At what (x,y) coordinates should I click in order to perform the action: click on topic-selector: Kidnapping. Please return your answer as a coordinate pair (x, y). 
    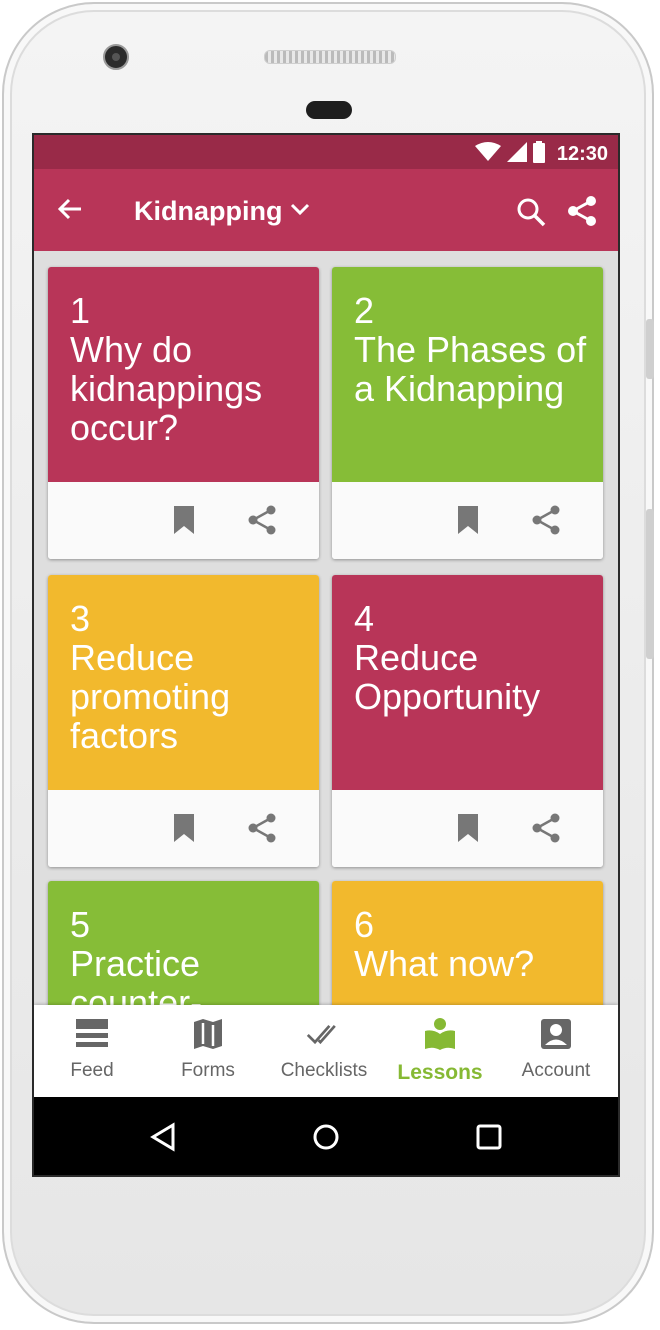
    Looking at the image, I should click on (222, 211).